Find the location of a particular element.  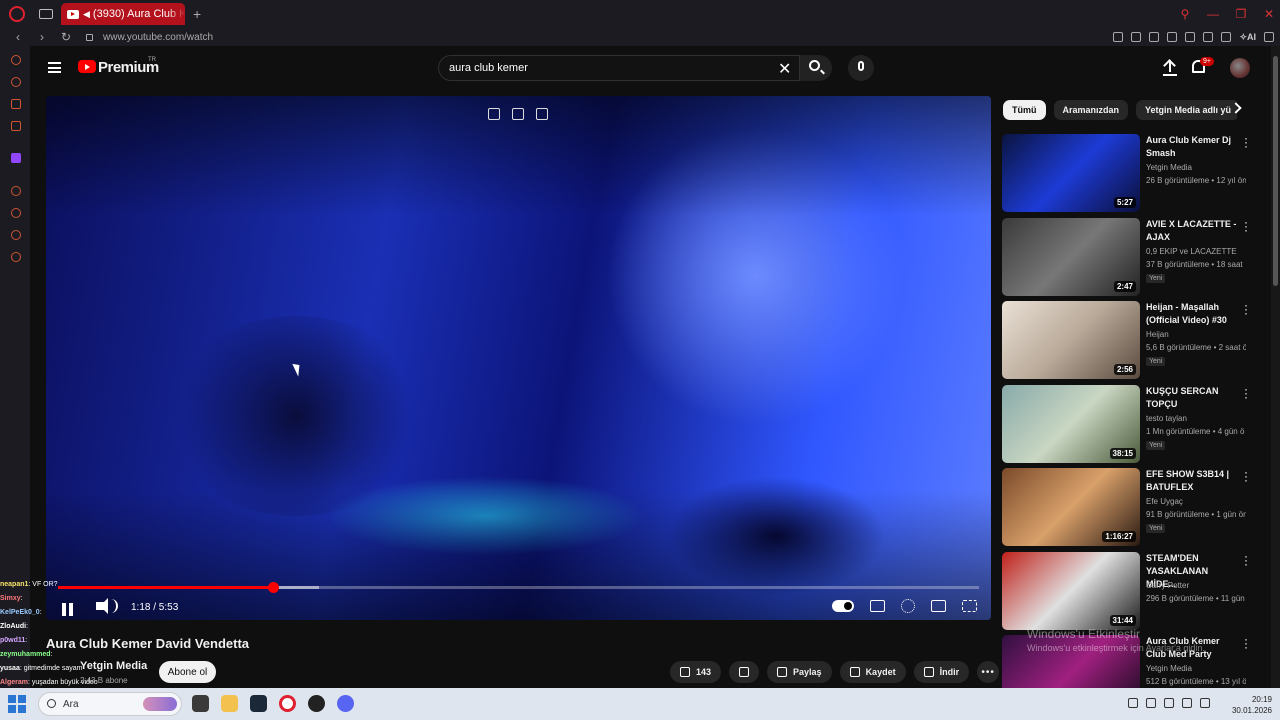

chip-channel: Yetgin Media adlı yü is located at coordinates (1186, 110).